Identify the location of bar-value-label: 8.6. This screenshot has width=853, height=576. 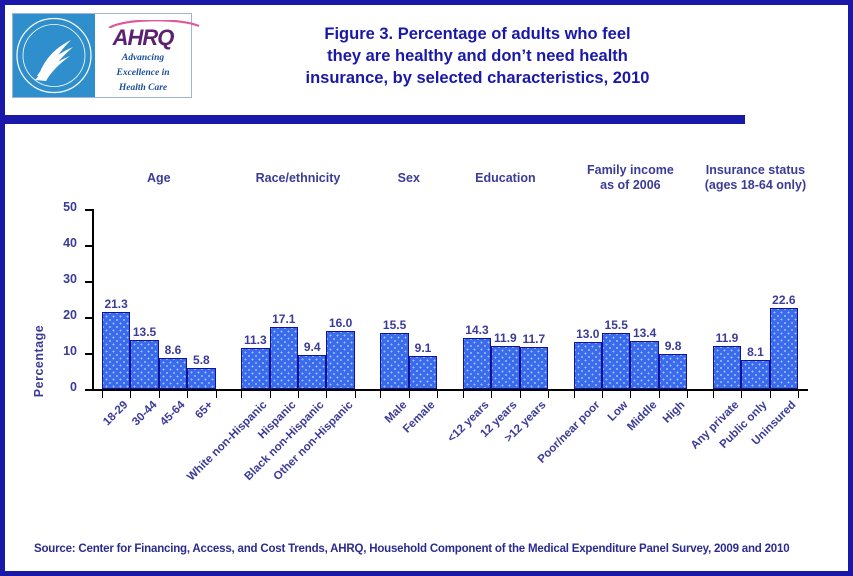
(173, 350).